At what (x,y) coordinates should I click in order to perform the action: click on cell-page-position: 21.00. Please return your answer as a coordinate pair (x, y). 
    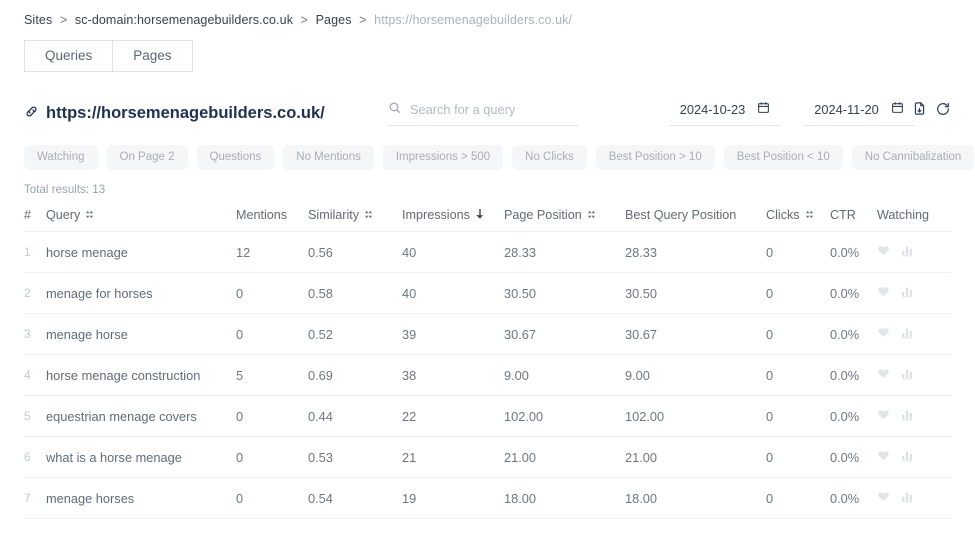
    Looking at the image, I should click on (564, 457).